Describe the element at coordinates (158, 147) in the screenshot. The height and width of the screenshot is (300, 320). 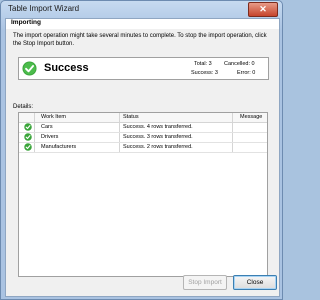
I see `status-cell: Success. 2 rows transferred.` at that location.